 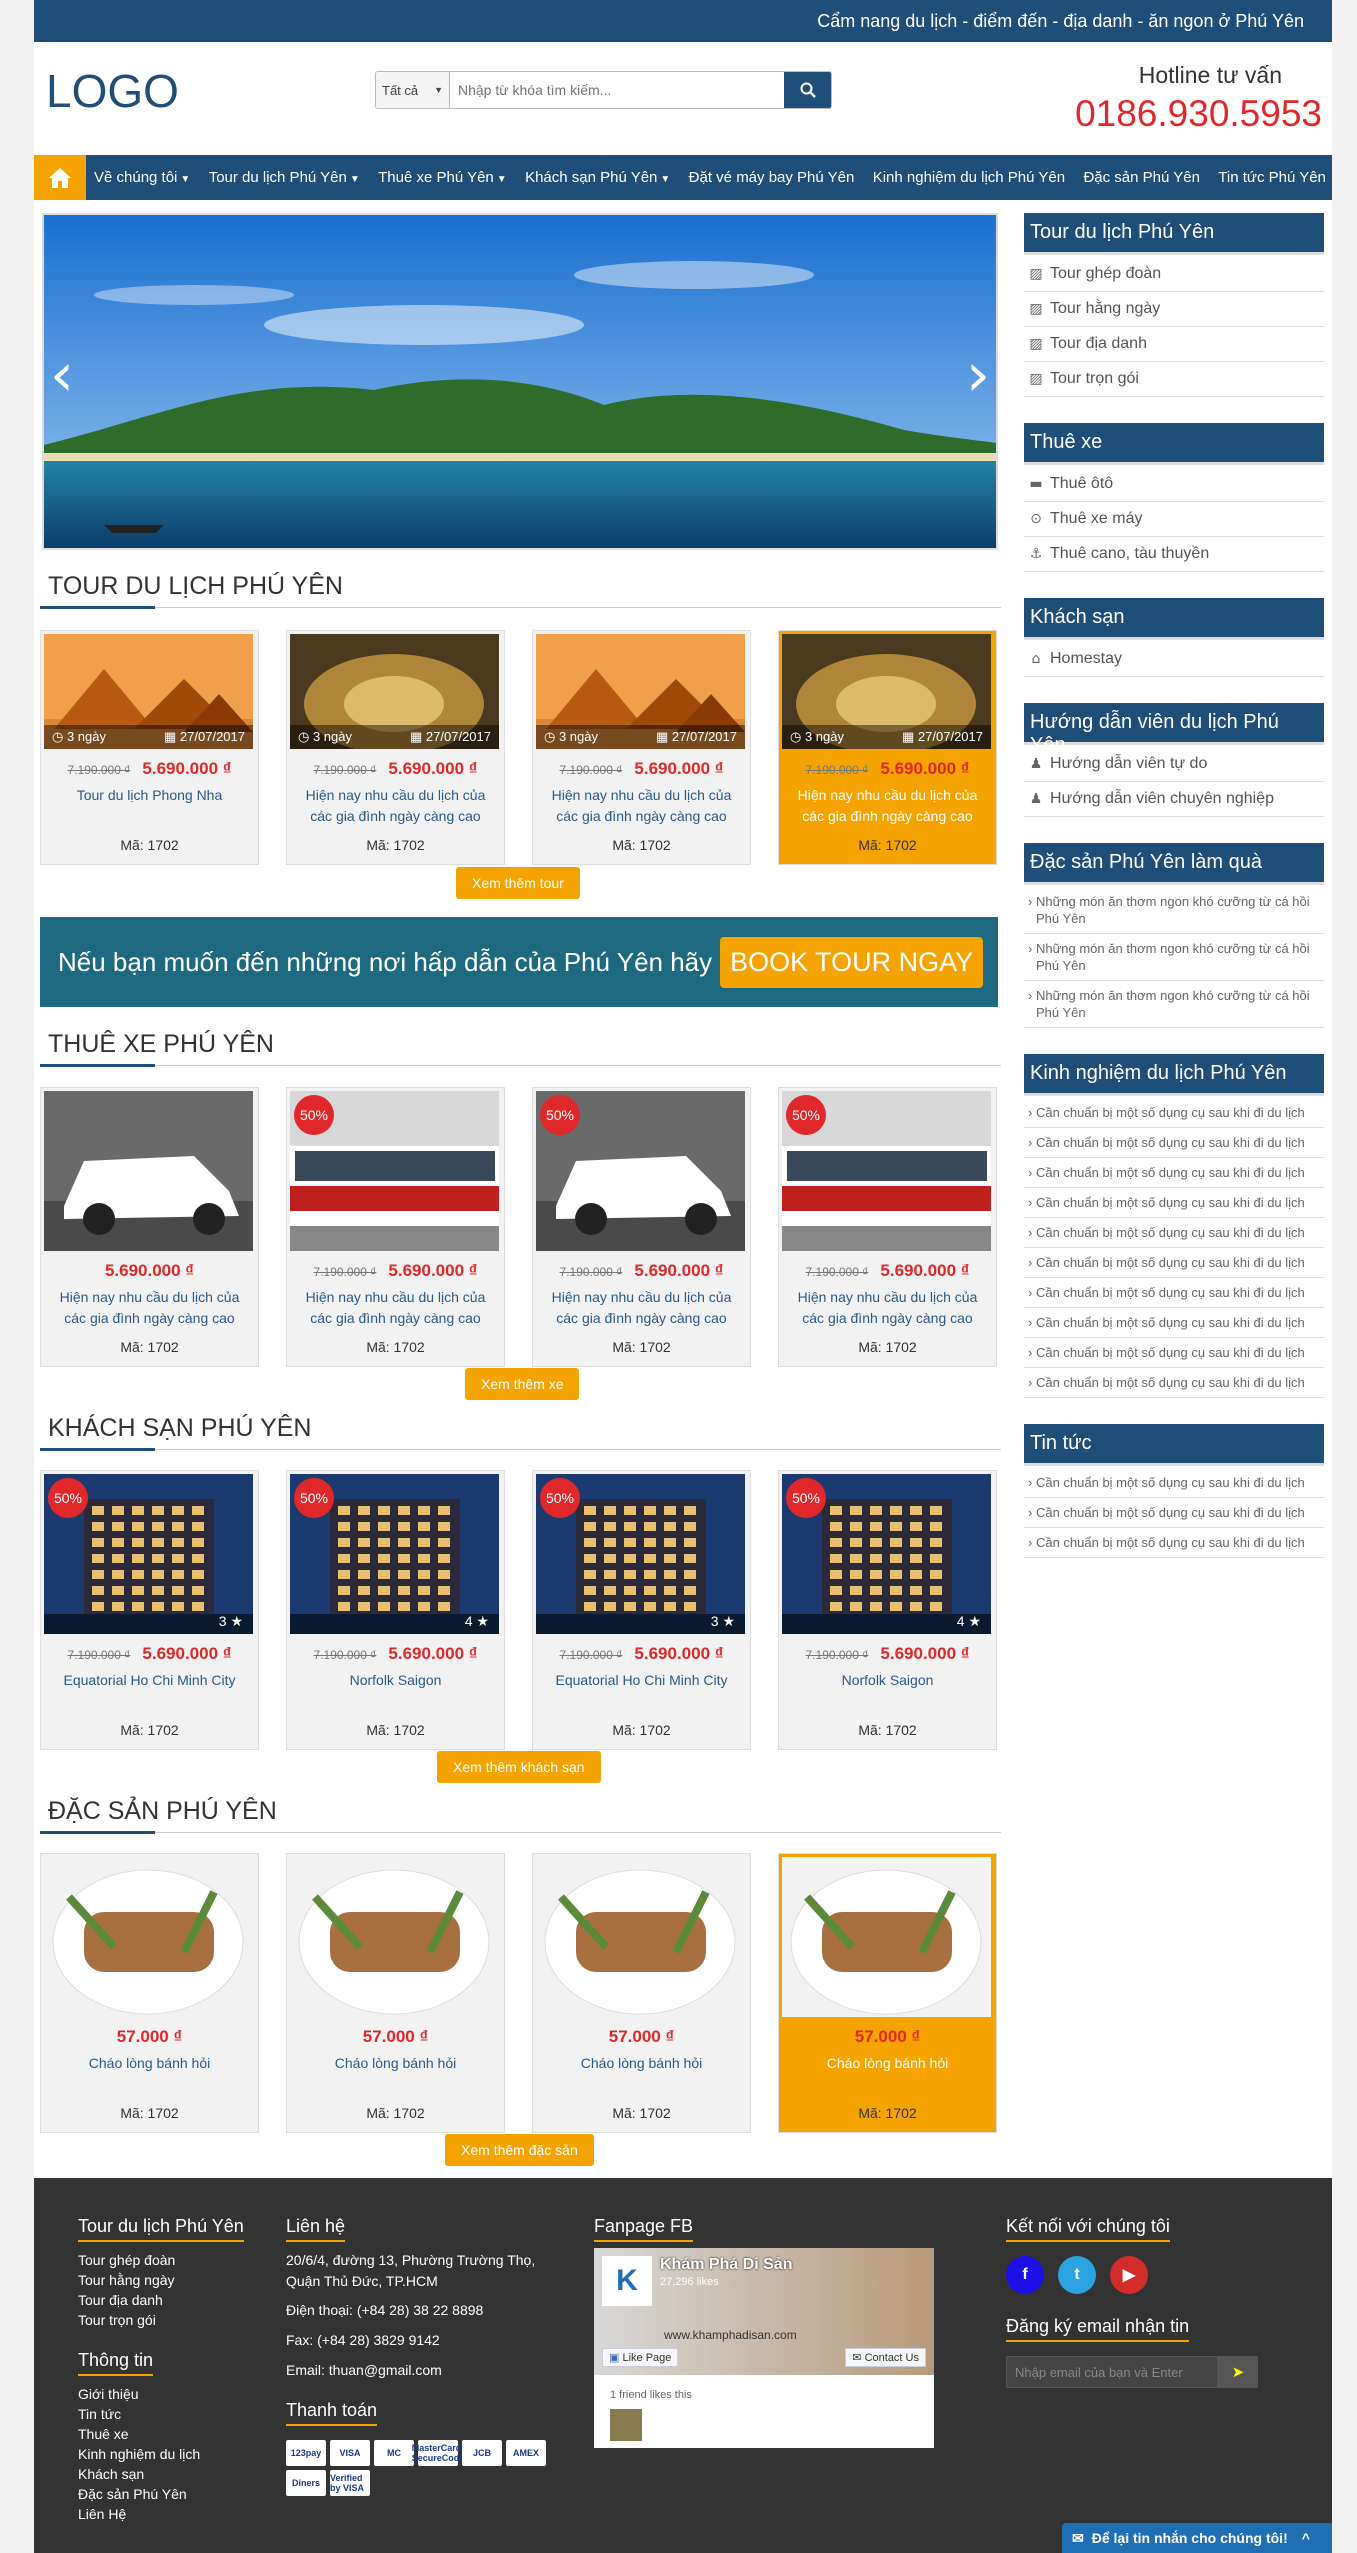 I want to click on fb-like-button: ▣ Like Page, so click(x=640, y=2357).